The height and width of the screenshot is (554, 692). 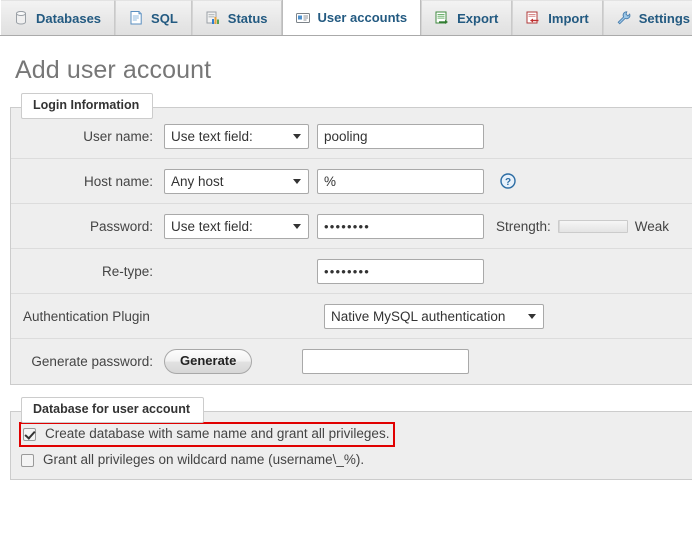 What do you see at coordinates (164, 18) in the screenshot?
I see `tab-label: SQL` at bounding box center [164, 18].